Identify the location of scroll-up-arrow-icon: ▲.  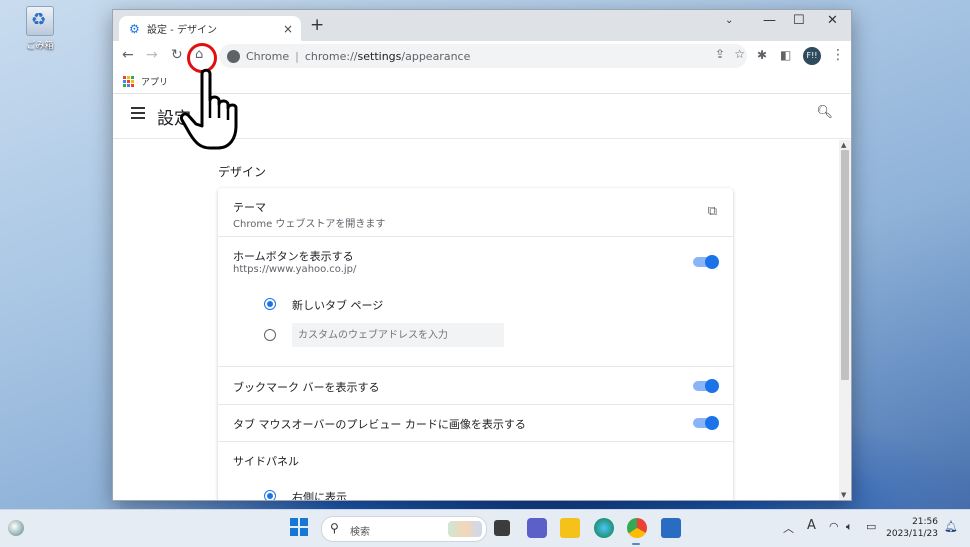
(843, 145).